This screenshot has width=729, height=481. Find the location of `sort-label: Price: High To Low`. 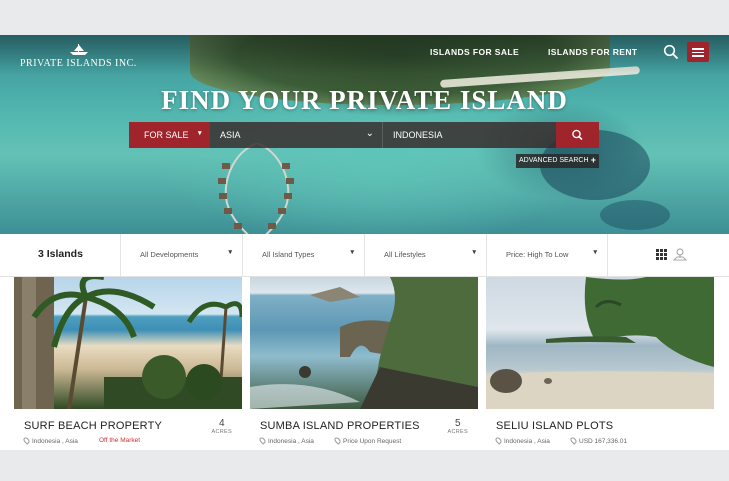

sort-label: Price: High To Low is located at coordinates (537, 254).